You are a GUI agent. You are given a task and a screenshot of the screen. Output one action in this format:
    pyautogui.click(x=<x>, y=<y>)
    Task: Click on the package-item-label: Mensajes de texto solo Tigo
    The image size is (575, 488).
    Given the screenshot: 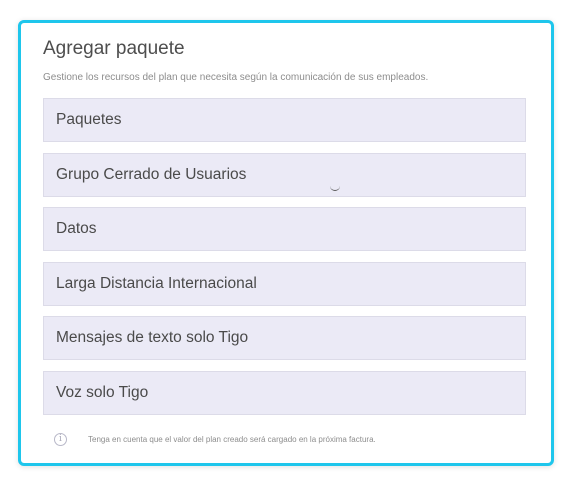 What is the action you would take?
    pyautogui.click(x=152, y=338)
    